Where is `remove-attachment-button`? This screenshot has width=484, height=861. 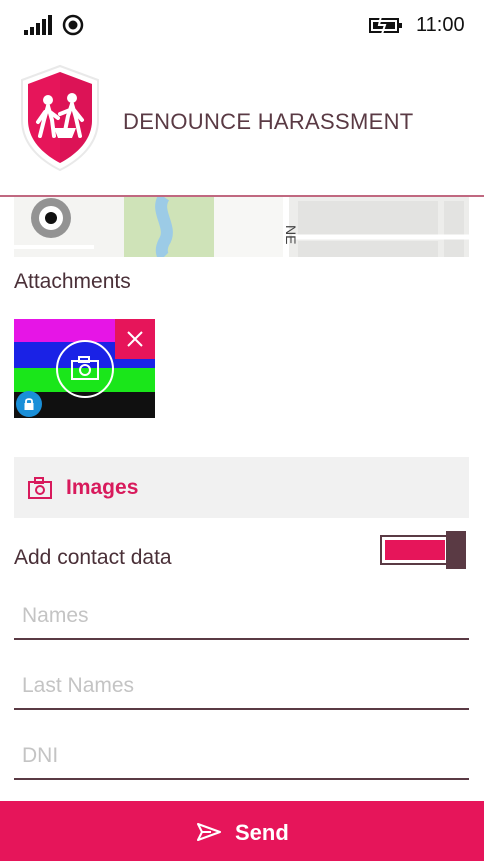
remove-attachment-button is located at coordinates (135, 339).